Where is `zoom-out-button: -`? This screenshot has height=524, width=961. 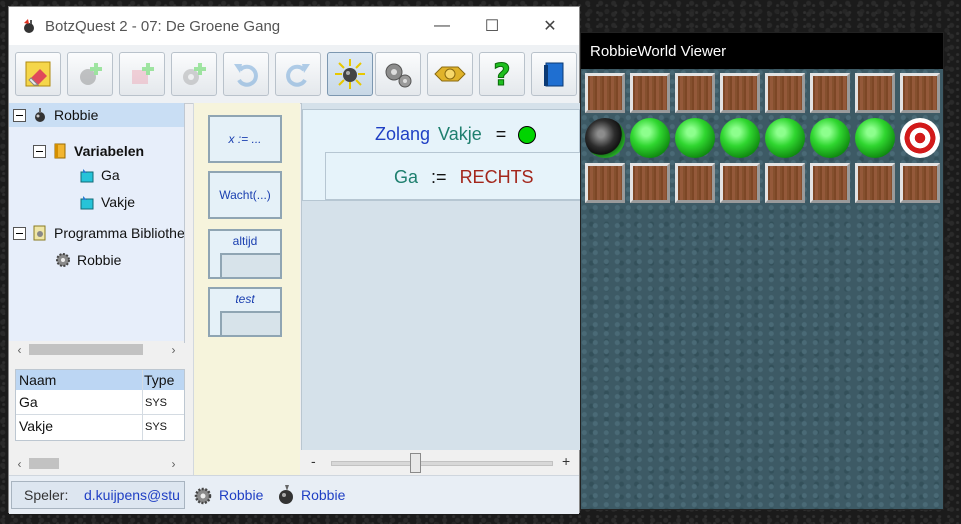
zoom-out-button: - is located at coordinates (313, 461).